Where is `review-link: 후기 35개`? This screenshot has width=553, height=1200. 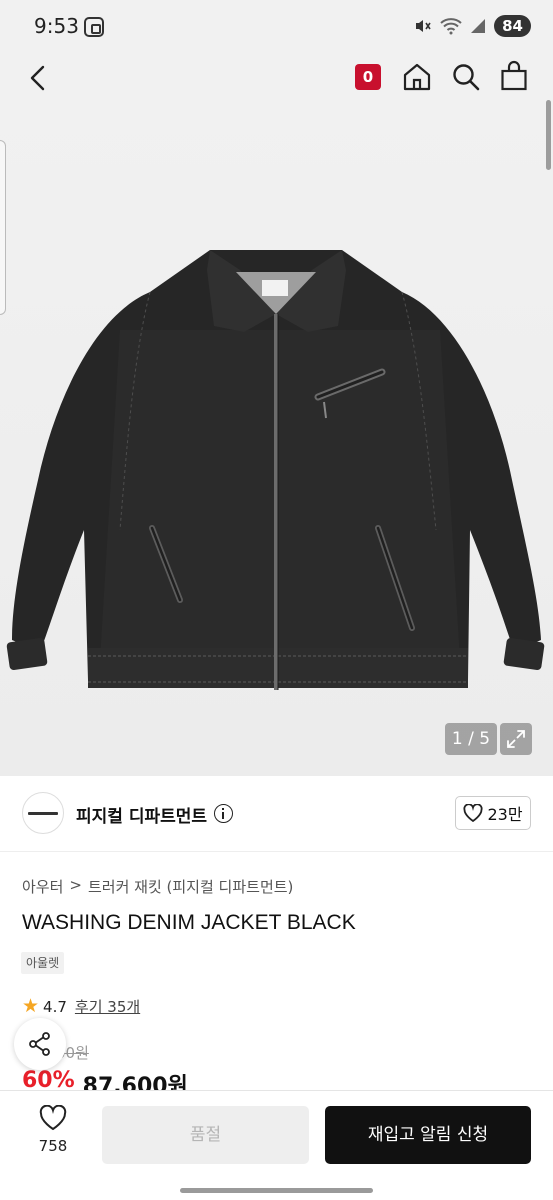
review-link: 후기 35개 is located at coordinates (107, 1006).